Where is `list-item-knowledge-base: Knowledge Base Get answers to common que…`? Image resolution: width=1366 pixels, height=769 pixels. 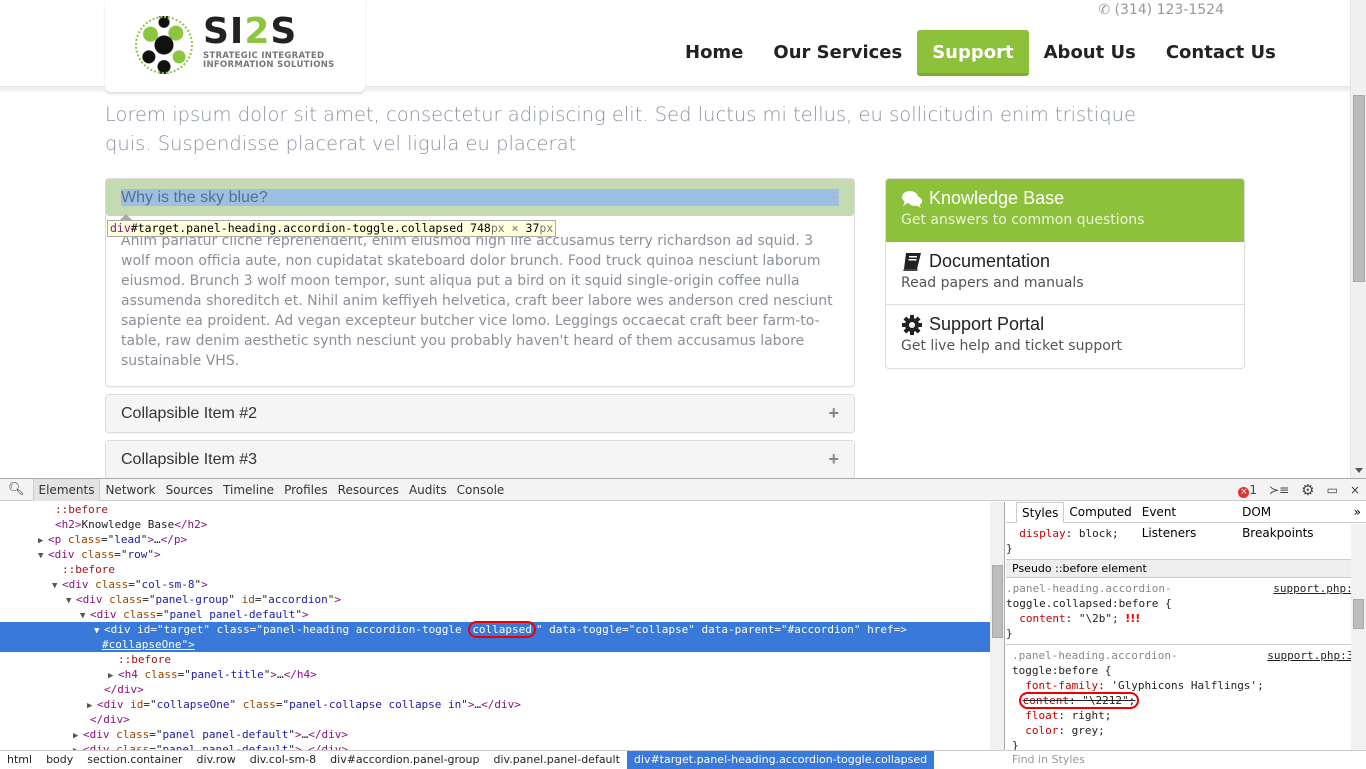
list-item-knowledge-base: Knowledge Base Get answers to common que… is located at coordinates (1065, 210).